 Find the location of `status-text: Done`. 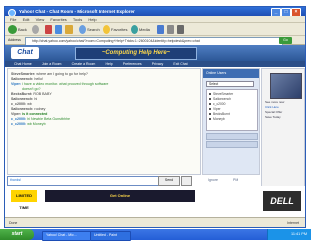

status-text: Done is located at coordinates (13, 223).